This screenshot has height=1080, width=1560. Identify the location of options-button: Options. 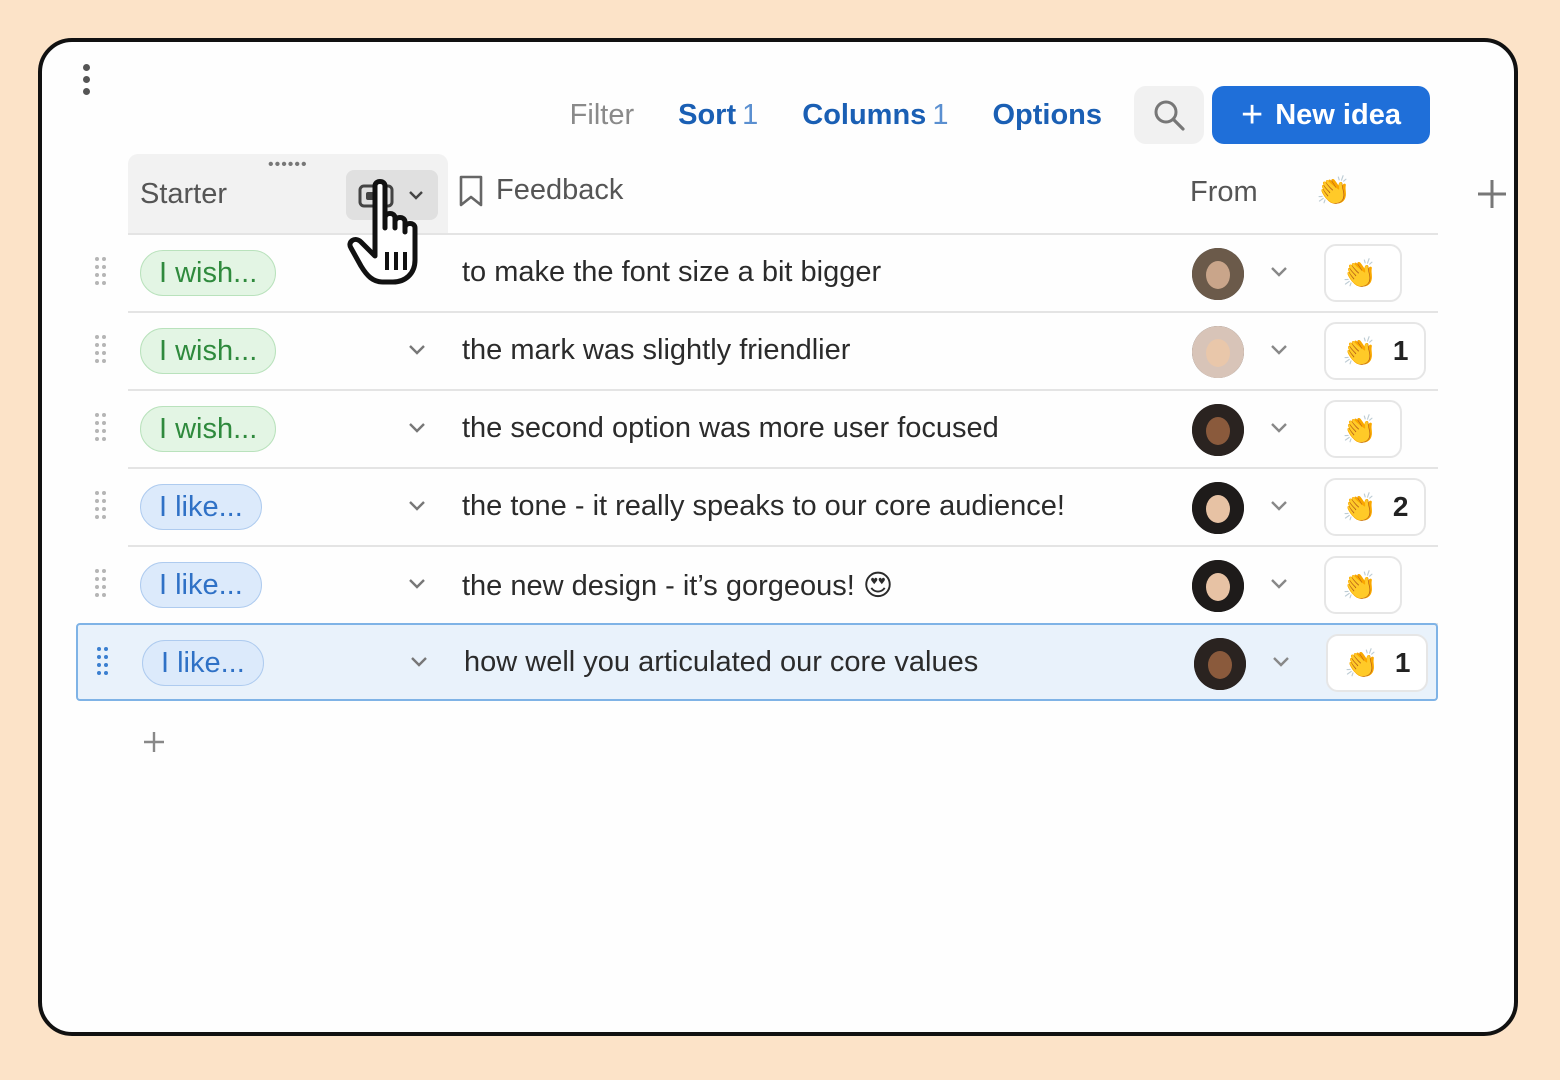
(1047, 115).